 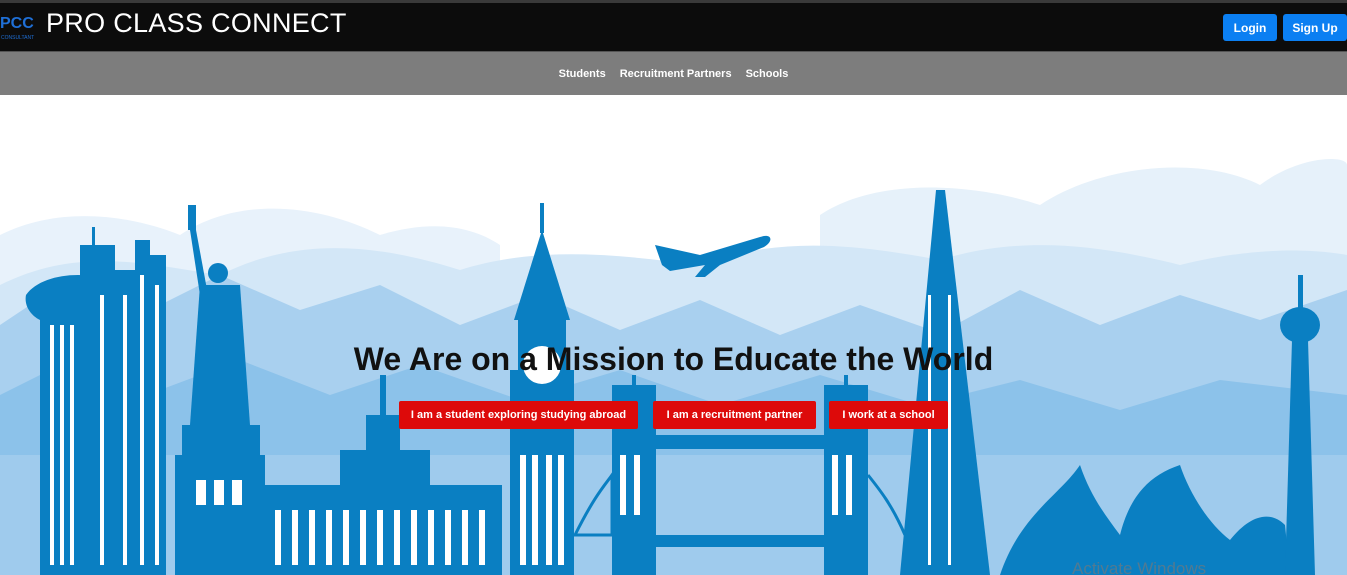 I want to click on signup-button: Sign Up, so click(x=1315, y=27).